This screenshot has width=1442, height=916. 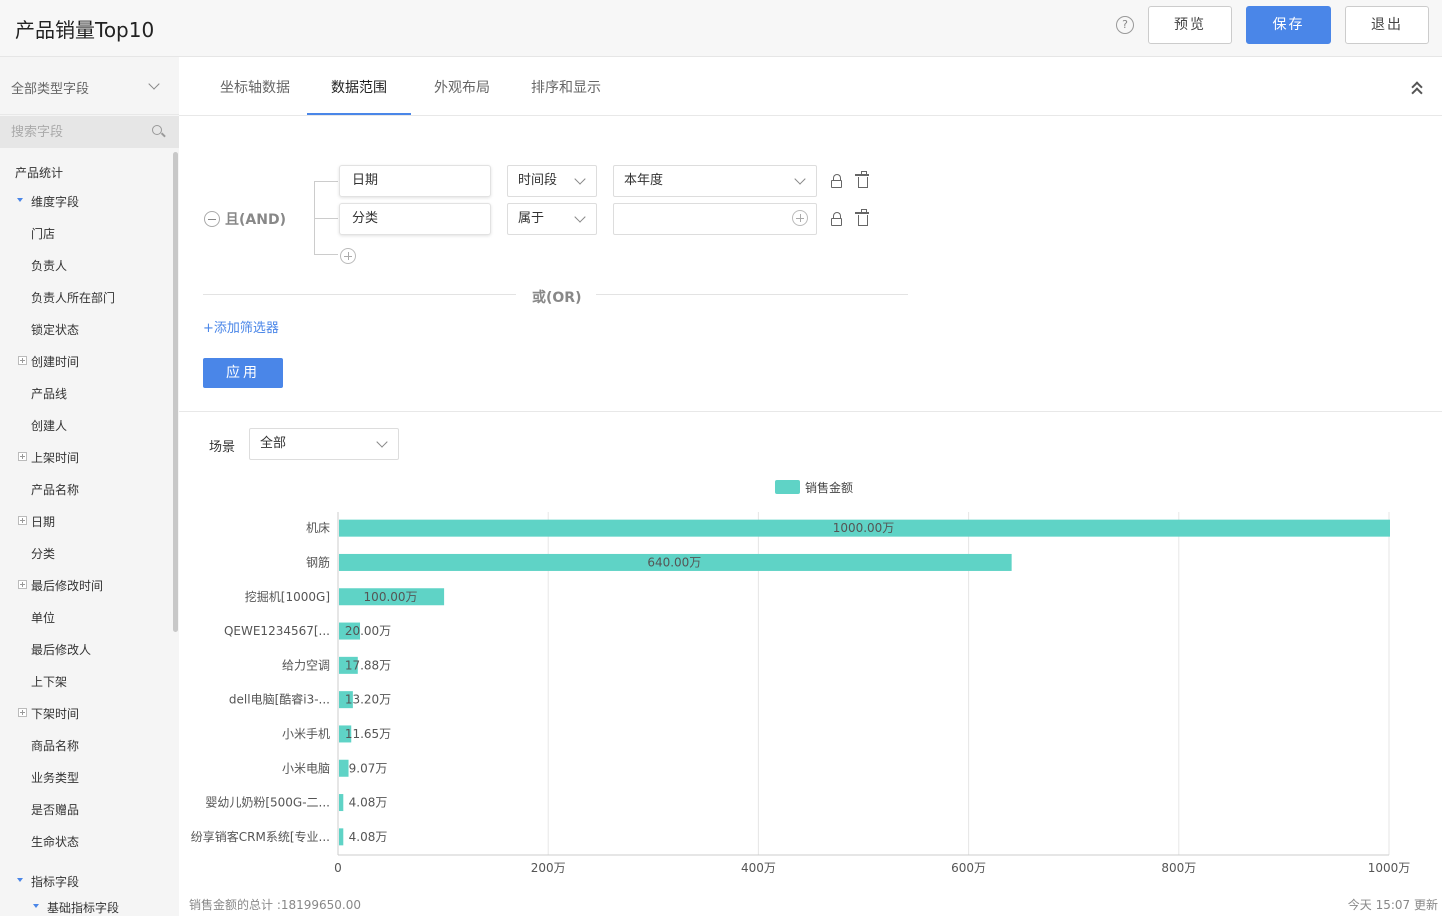 I want to click on data-label: 640.00万, so click(x=674, y=562).